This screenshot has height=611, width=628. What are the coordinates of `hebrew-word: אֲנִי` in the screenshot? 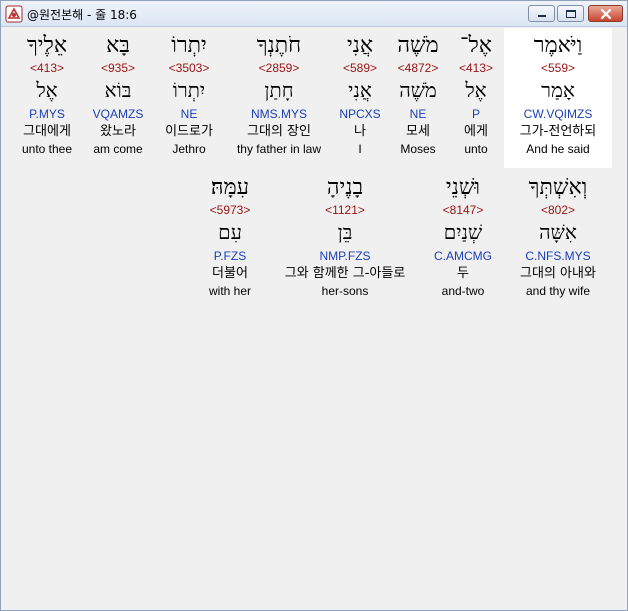 It's located at (360, 45).